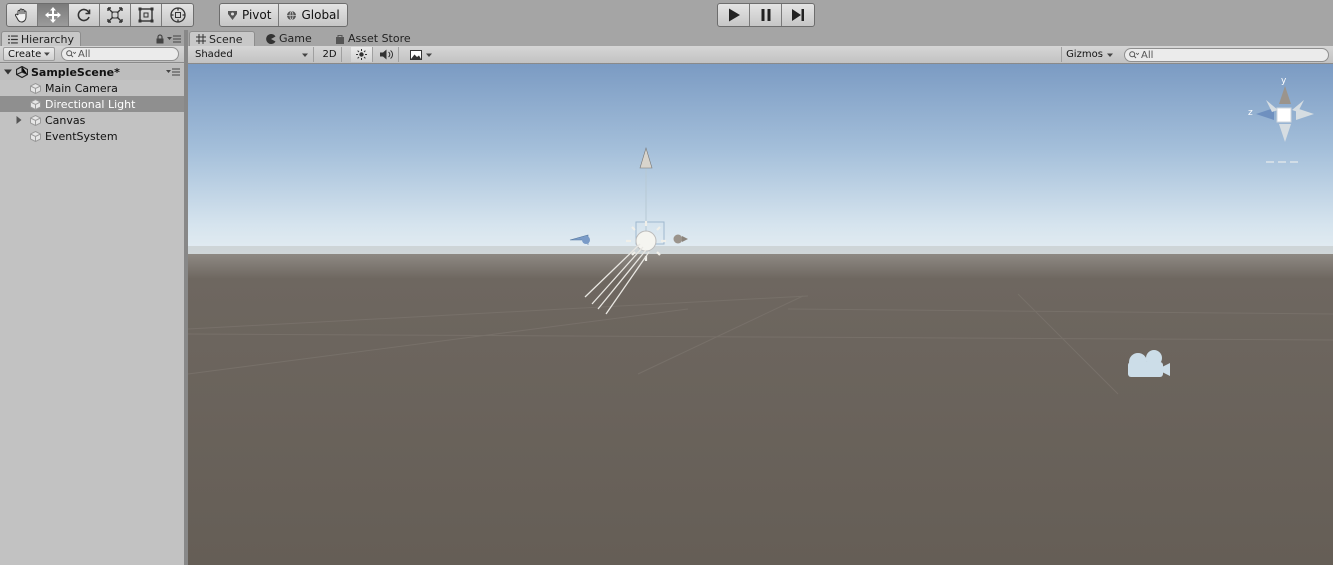 This screenshot has width=1333, height=565. What do you see at coordinates (13, 39) in the screenshot?
I see `list-icon` at bounding box center [13, 39].